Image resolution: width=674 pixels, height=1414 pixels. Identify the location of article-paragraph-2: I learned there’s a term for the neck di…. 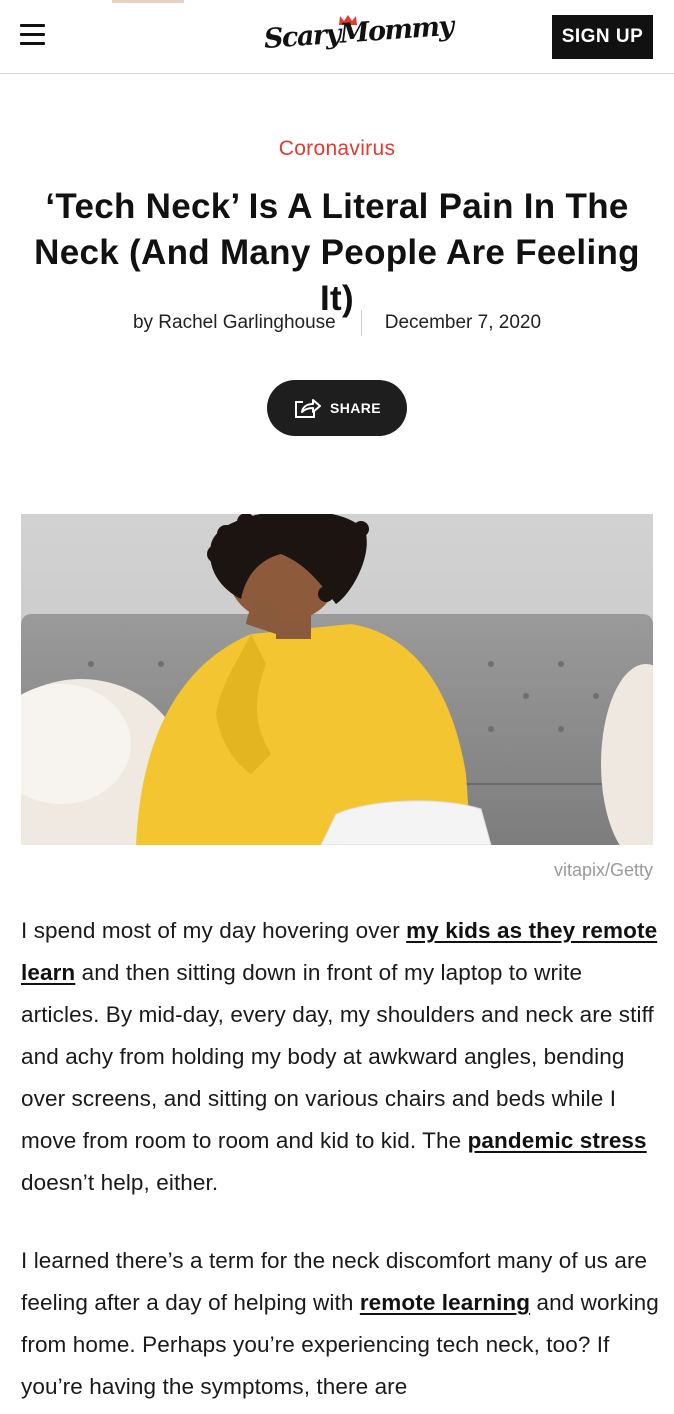
(341, 1324).